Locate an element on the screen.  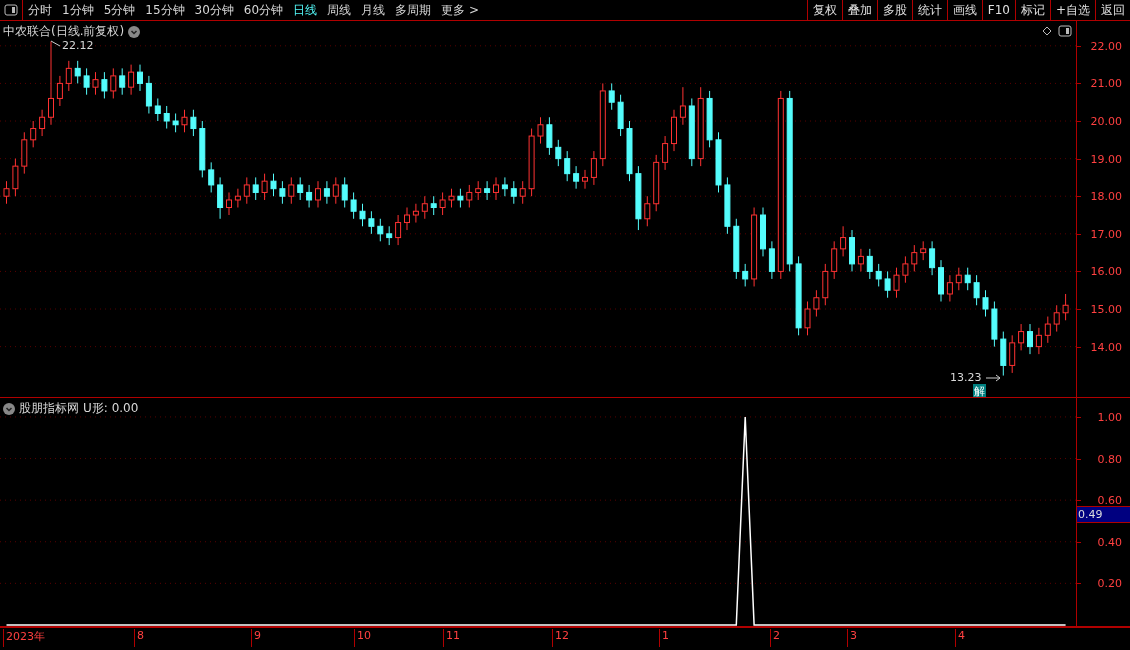
date-axis-label: 1 is located at coordinates (664, 638).